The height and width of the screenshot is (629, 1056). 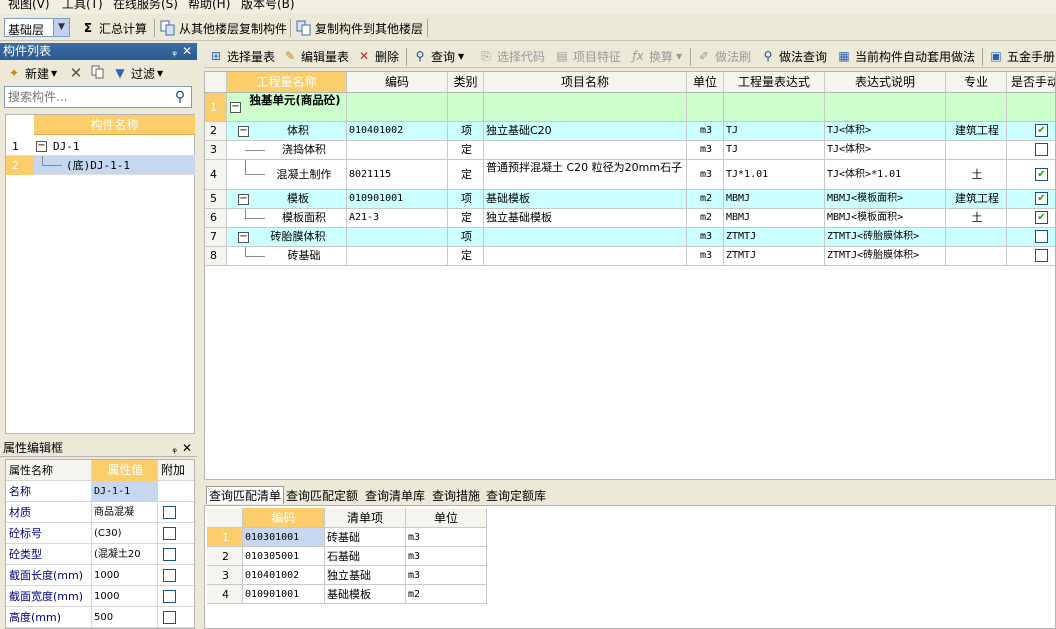 What do you see at coordinates (456, 495) in the screenshot?
I see `tab-query-measures: 查询措施` at bounding box center [456, 495].